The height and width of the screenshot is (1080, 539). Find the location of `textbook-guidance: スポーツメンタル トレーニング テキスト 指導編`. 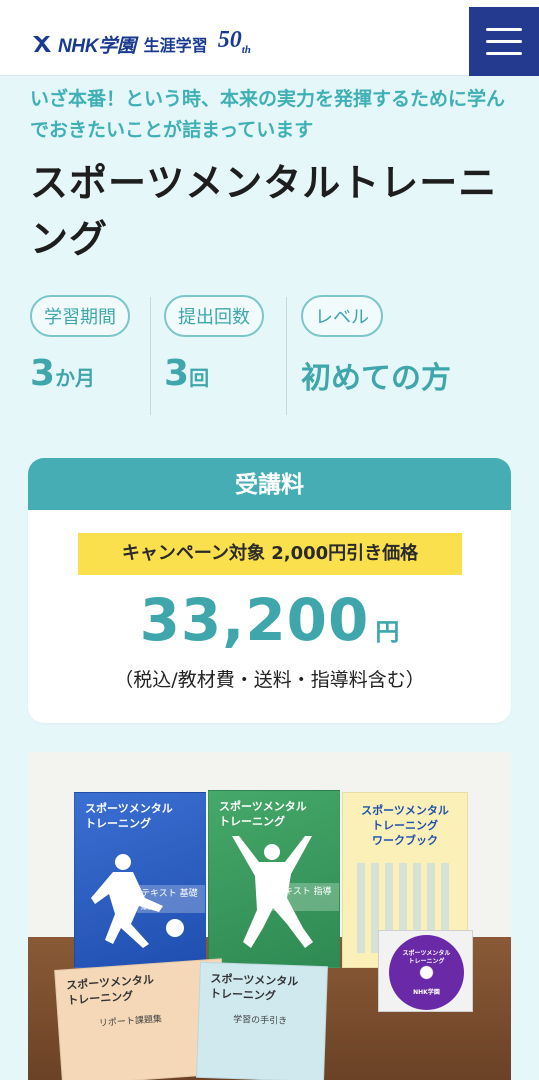

textbook-guidance: スポーツメンタル トレーニング テキスト 指導編 is located at coordinates (274, 879).